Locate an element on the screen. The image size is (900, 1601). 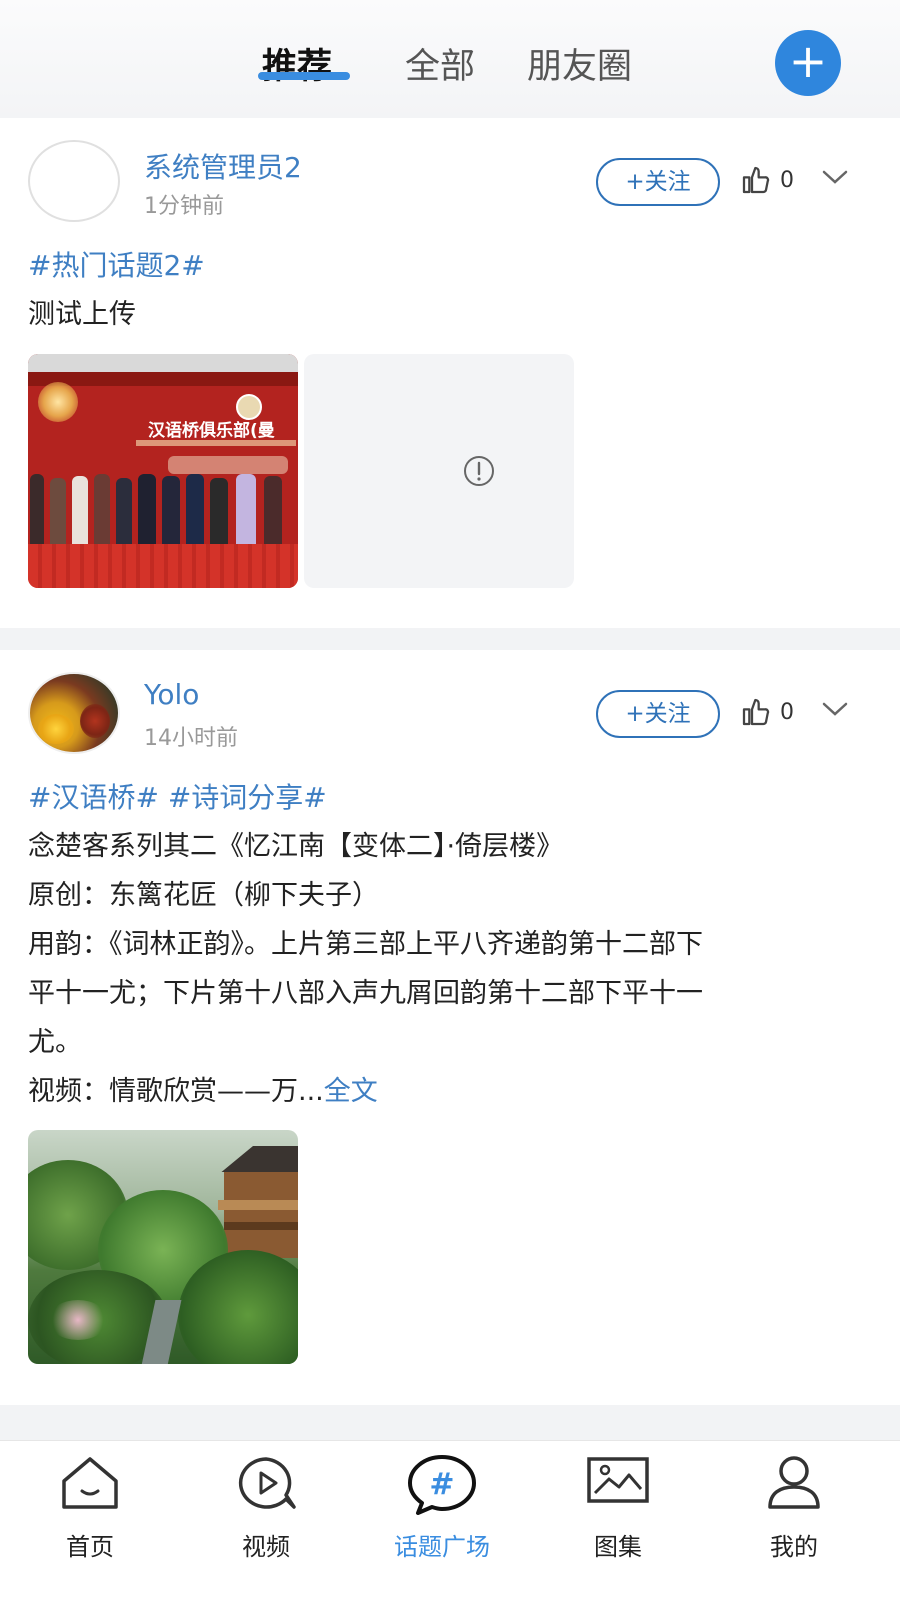
bottom-navigation: 首页 视频 # 话题广场 图集 我的 is located at coordinates (450, 1520).